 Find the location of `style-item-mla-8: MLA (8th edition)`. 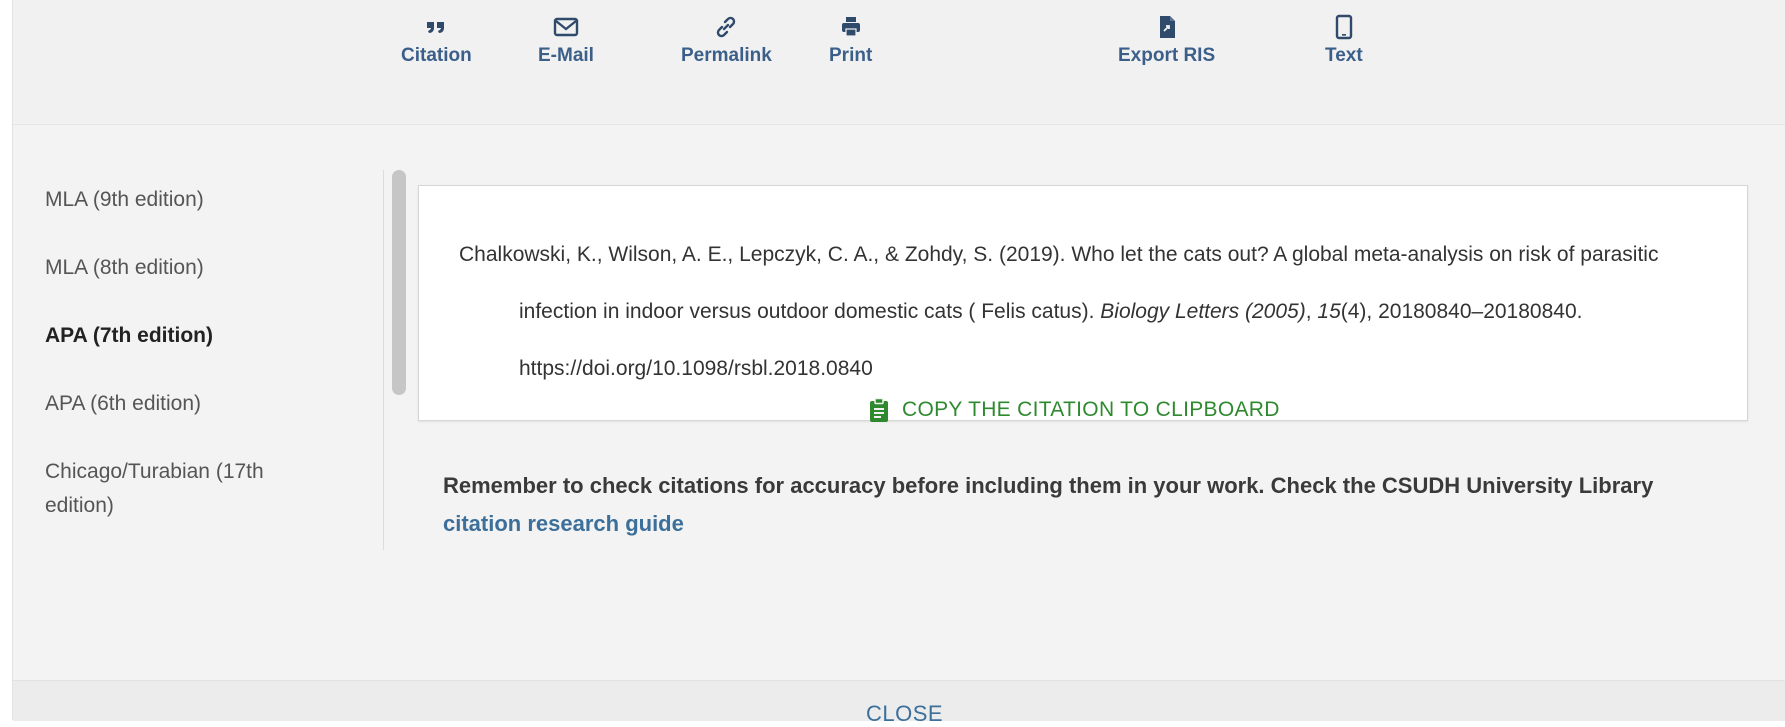

style-item-mla-8: MLA (8th edition) is located at coordinates (190, 268).